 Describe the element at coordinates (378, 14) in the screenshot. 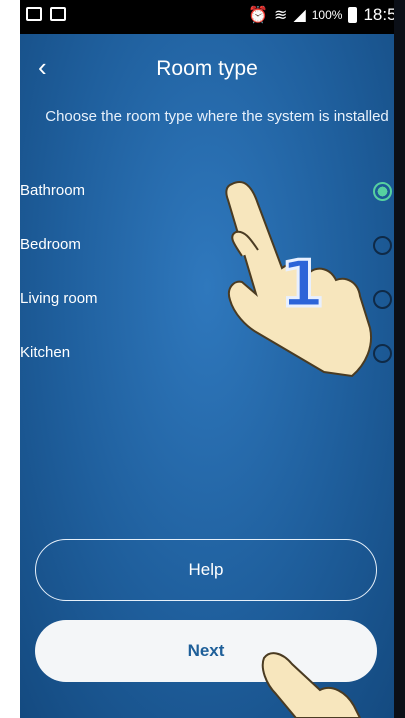

I see `status-time: 18:59` at that location.